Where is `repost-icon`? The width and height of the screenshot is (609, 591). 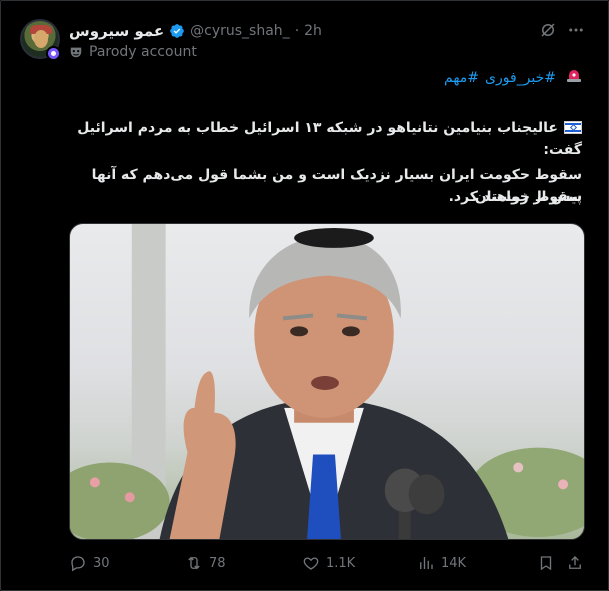
repost-icon is located at coordinates (194, 563).